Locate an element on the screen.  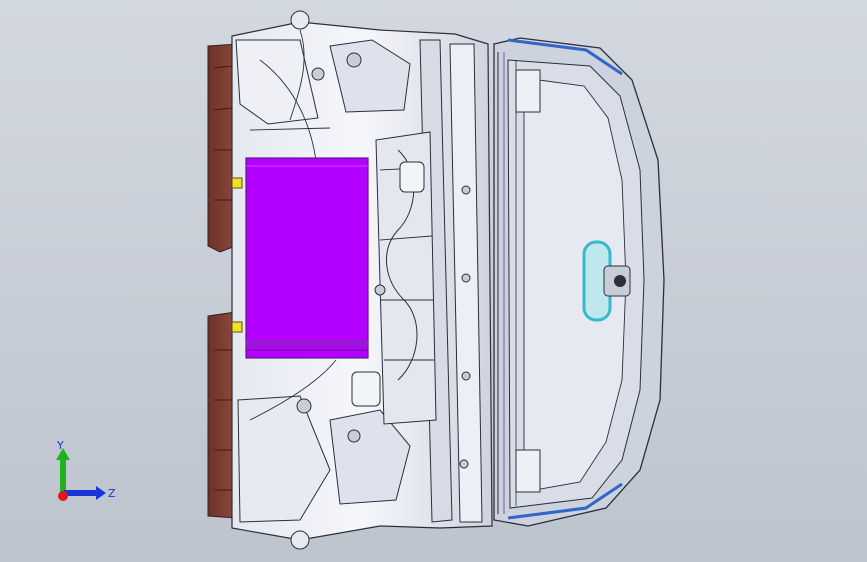
battery is located at coordinates (307, 258).